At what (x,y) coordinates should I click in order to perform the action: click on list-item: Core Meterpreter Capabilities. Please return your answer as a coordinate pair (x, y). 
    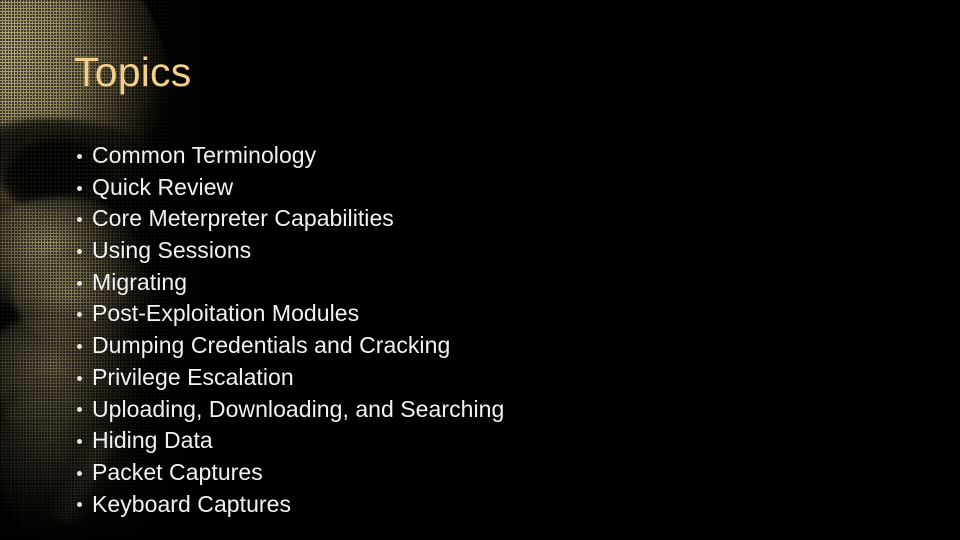
    Looking at the image, I should click on (394, 219).